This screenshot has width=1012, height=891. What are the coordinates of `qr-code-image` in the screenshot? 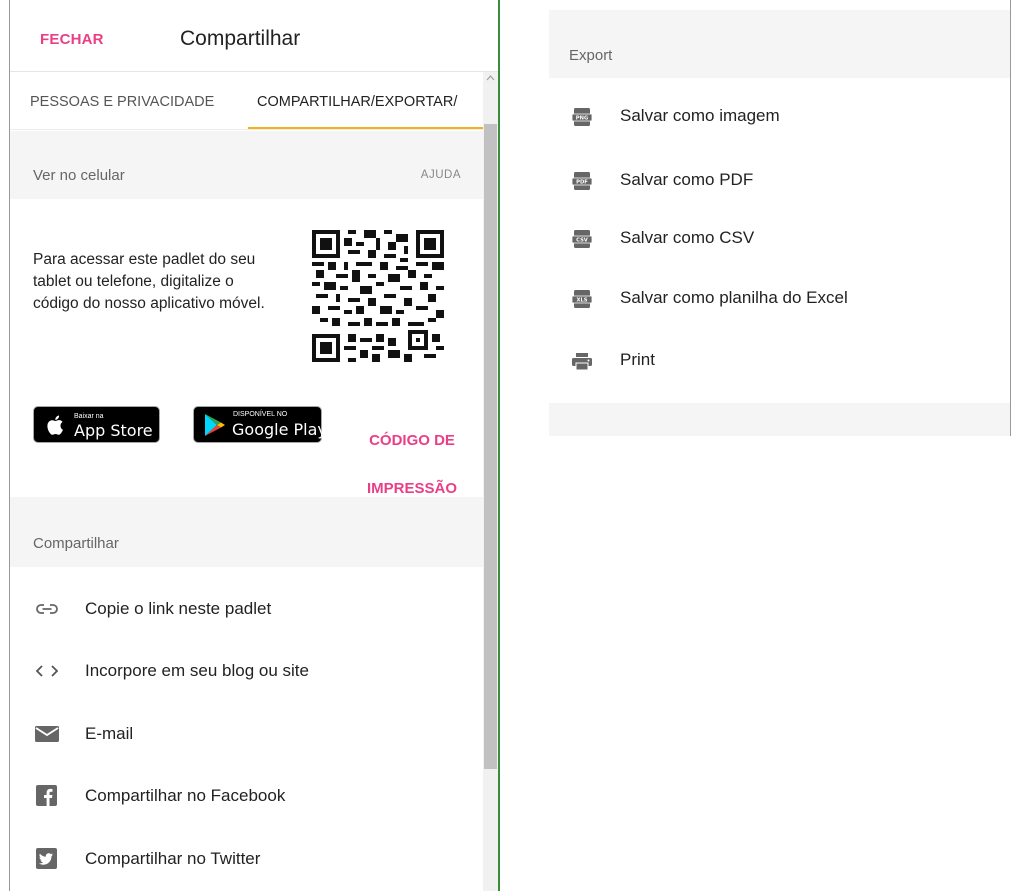 It's located at (378, 296).